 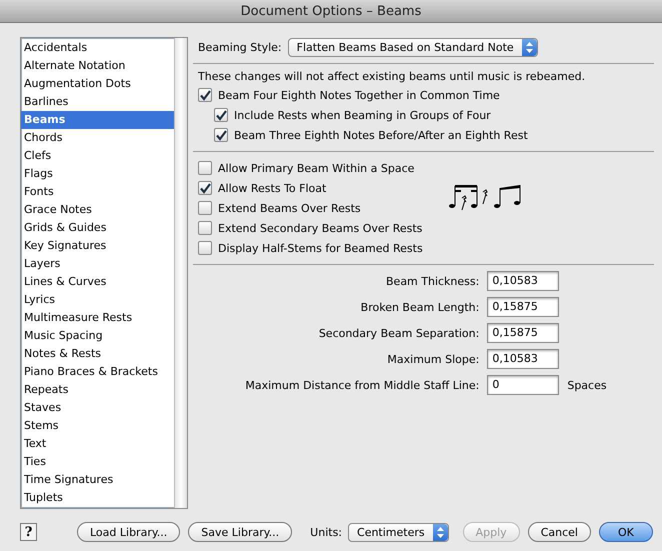 What do you see at coordinates (97, 444) in the screenshot?
I see `sidebar-item: Text` at bounding box center [97, 444].